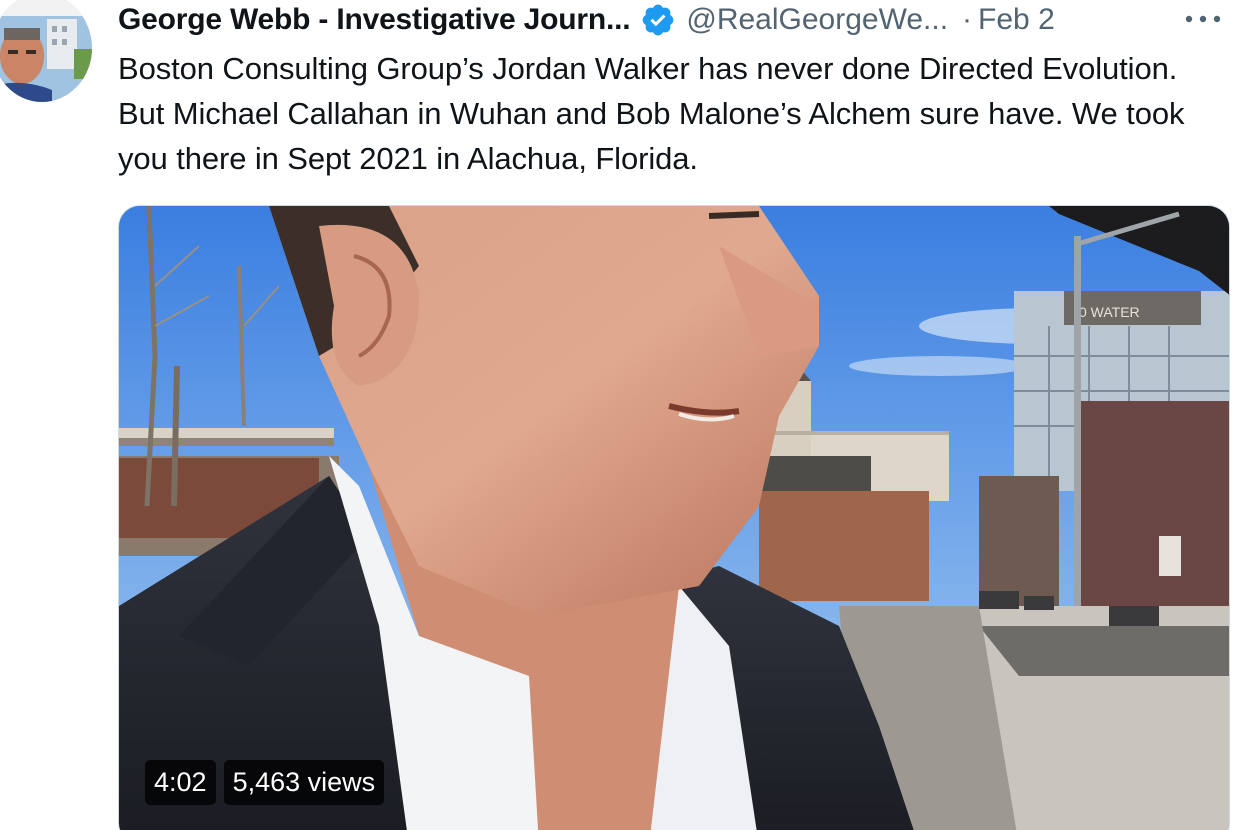  I want to click on avatar, so click(46, 51).